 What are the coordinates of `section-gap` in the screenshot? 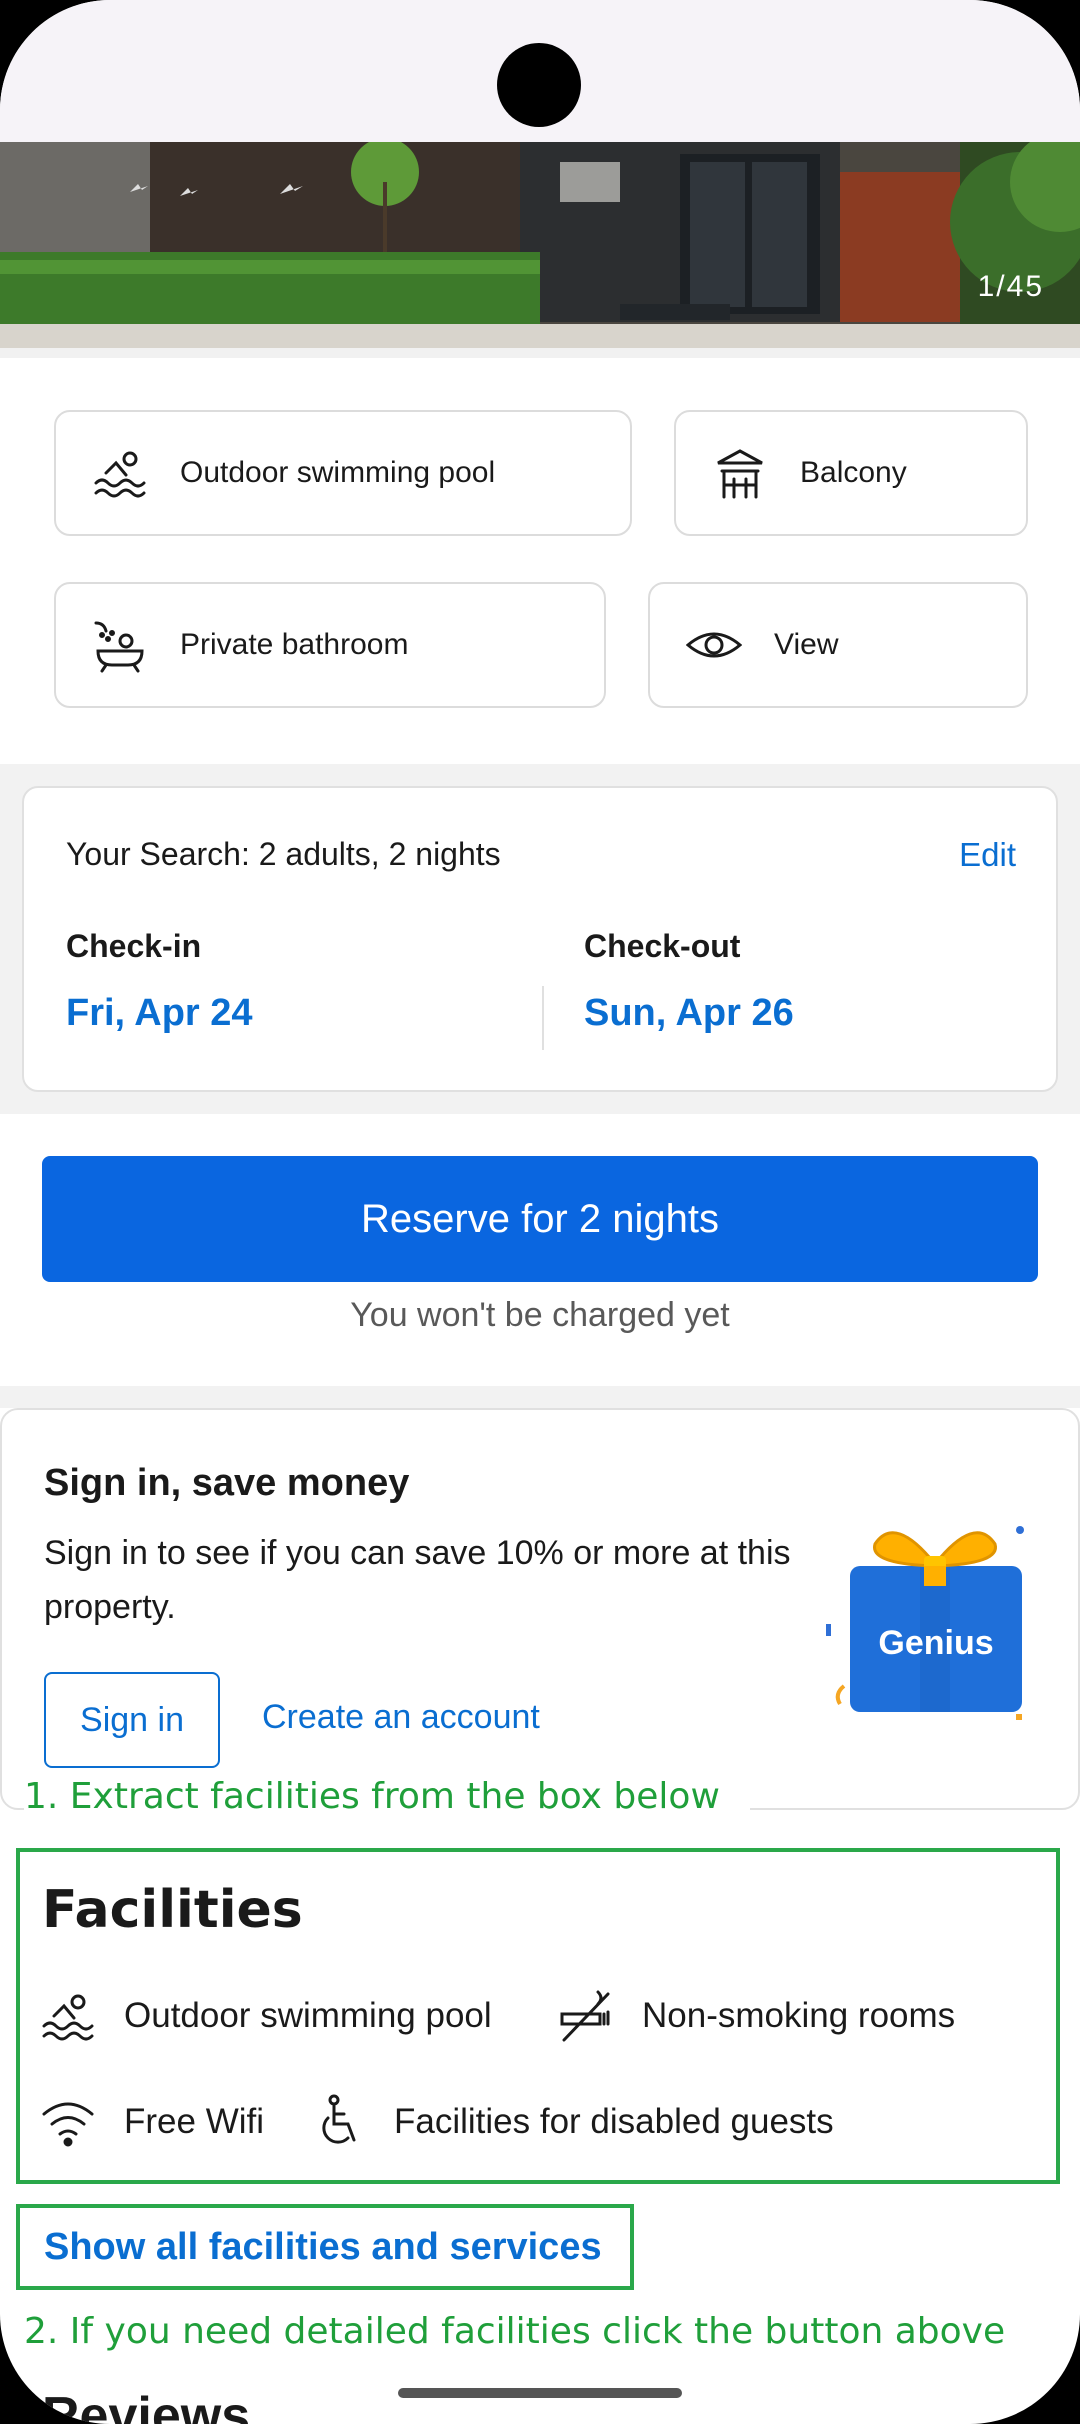 It's located at (540, 1397).